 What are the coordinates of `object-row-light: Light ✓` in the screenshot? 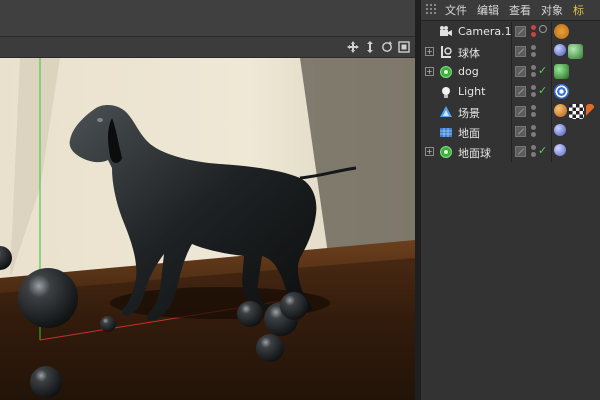 It's located at (510, 92).